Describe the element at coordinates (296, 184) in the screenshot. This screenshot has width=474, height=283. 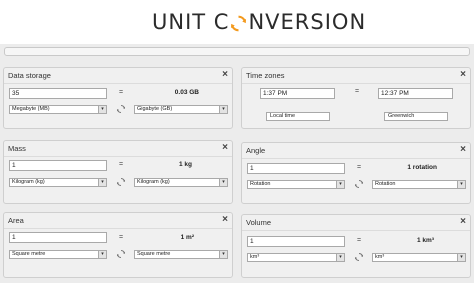
I see `from-unit-select: Rotation ▾` at that location.